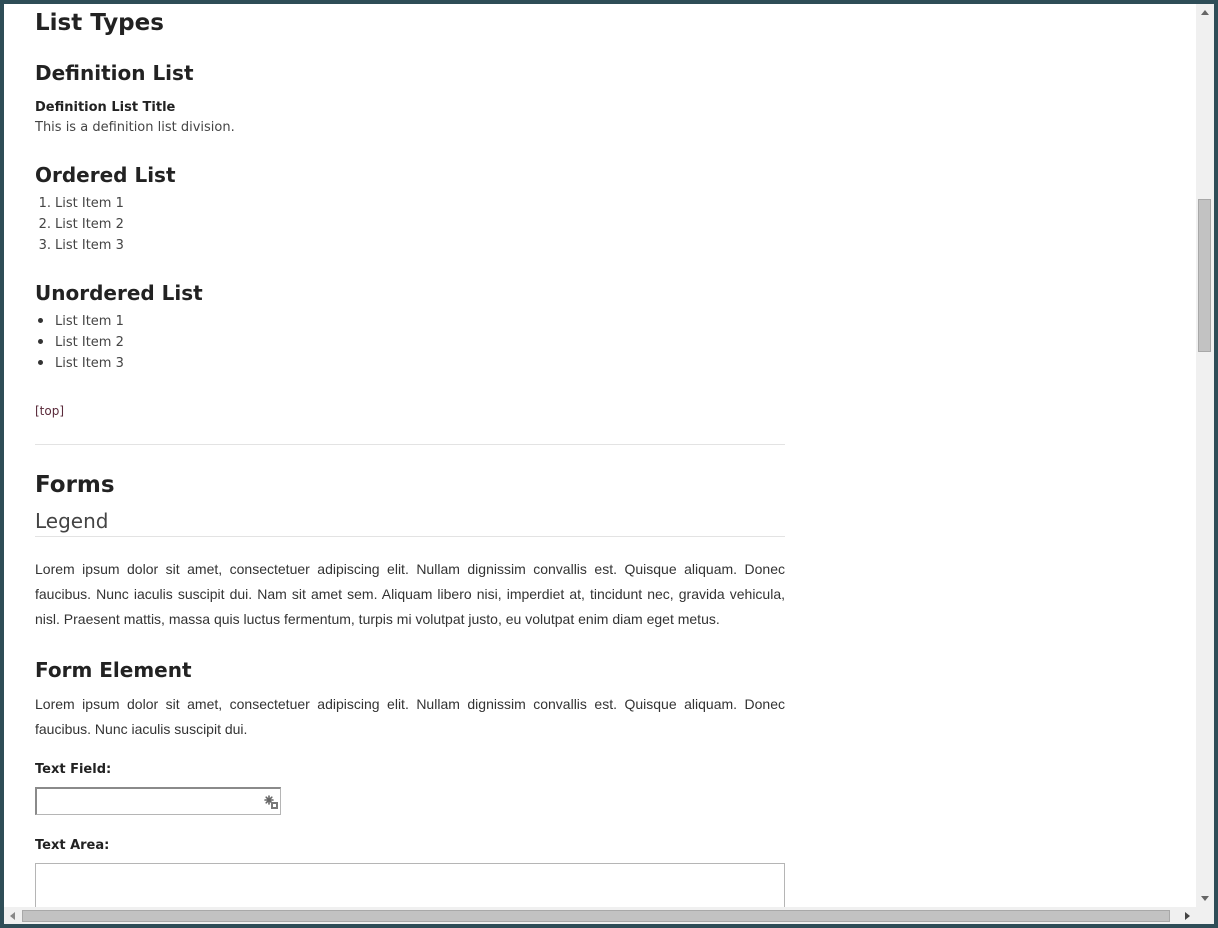  I want to click on legend-divider, so click(410, 536).